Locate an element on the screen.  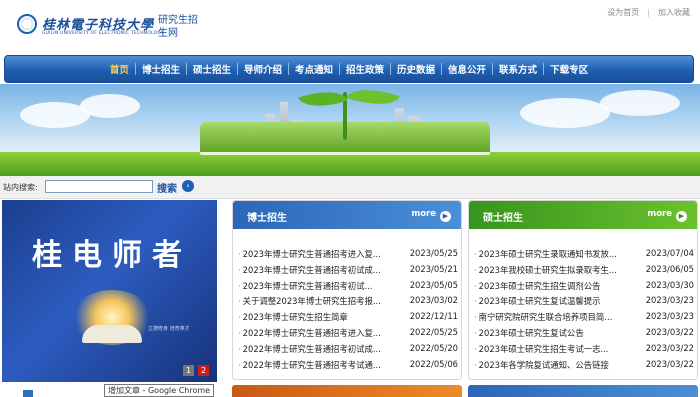
news-title-text: 2023年硕士研究生复试温馨提示 is located at coordinates (539, 301).